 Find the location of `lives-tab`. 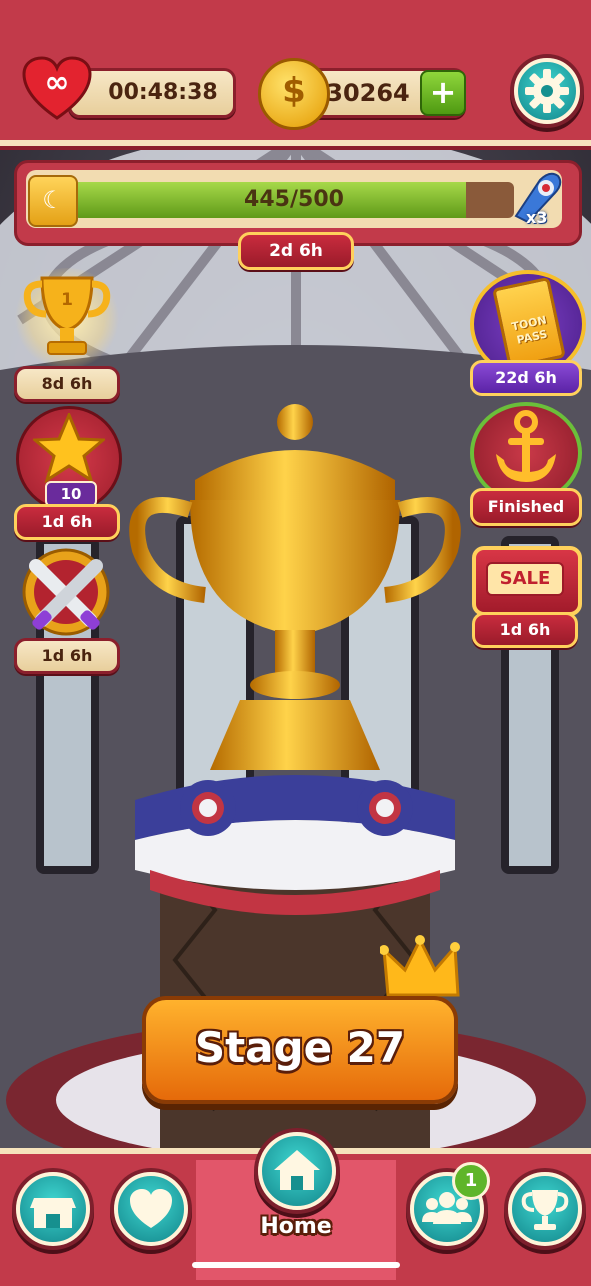

lives-tab is located at coordinates (151, 1209).